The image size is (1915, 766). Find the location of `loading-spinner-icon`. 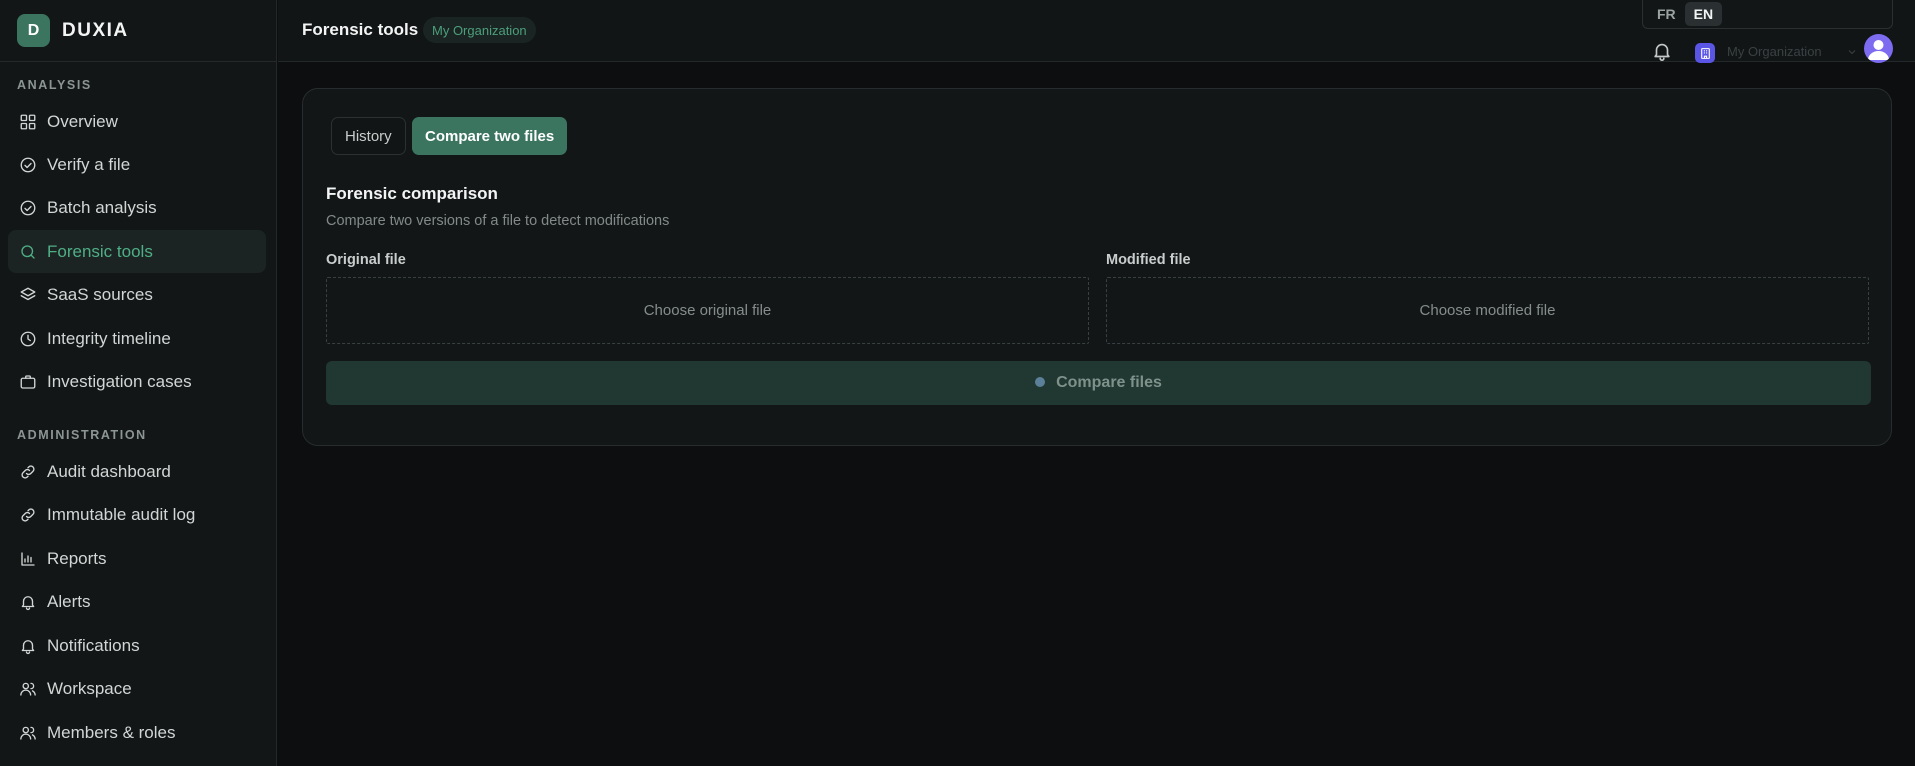

loading-spinner-icon is located at coordinates (1040, 382).